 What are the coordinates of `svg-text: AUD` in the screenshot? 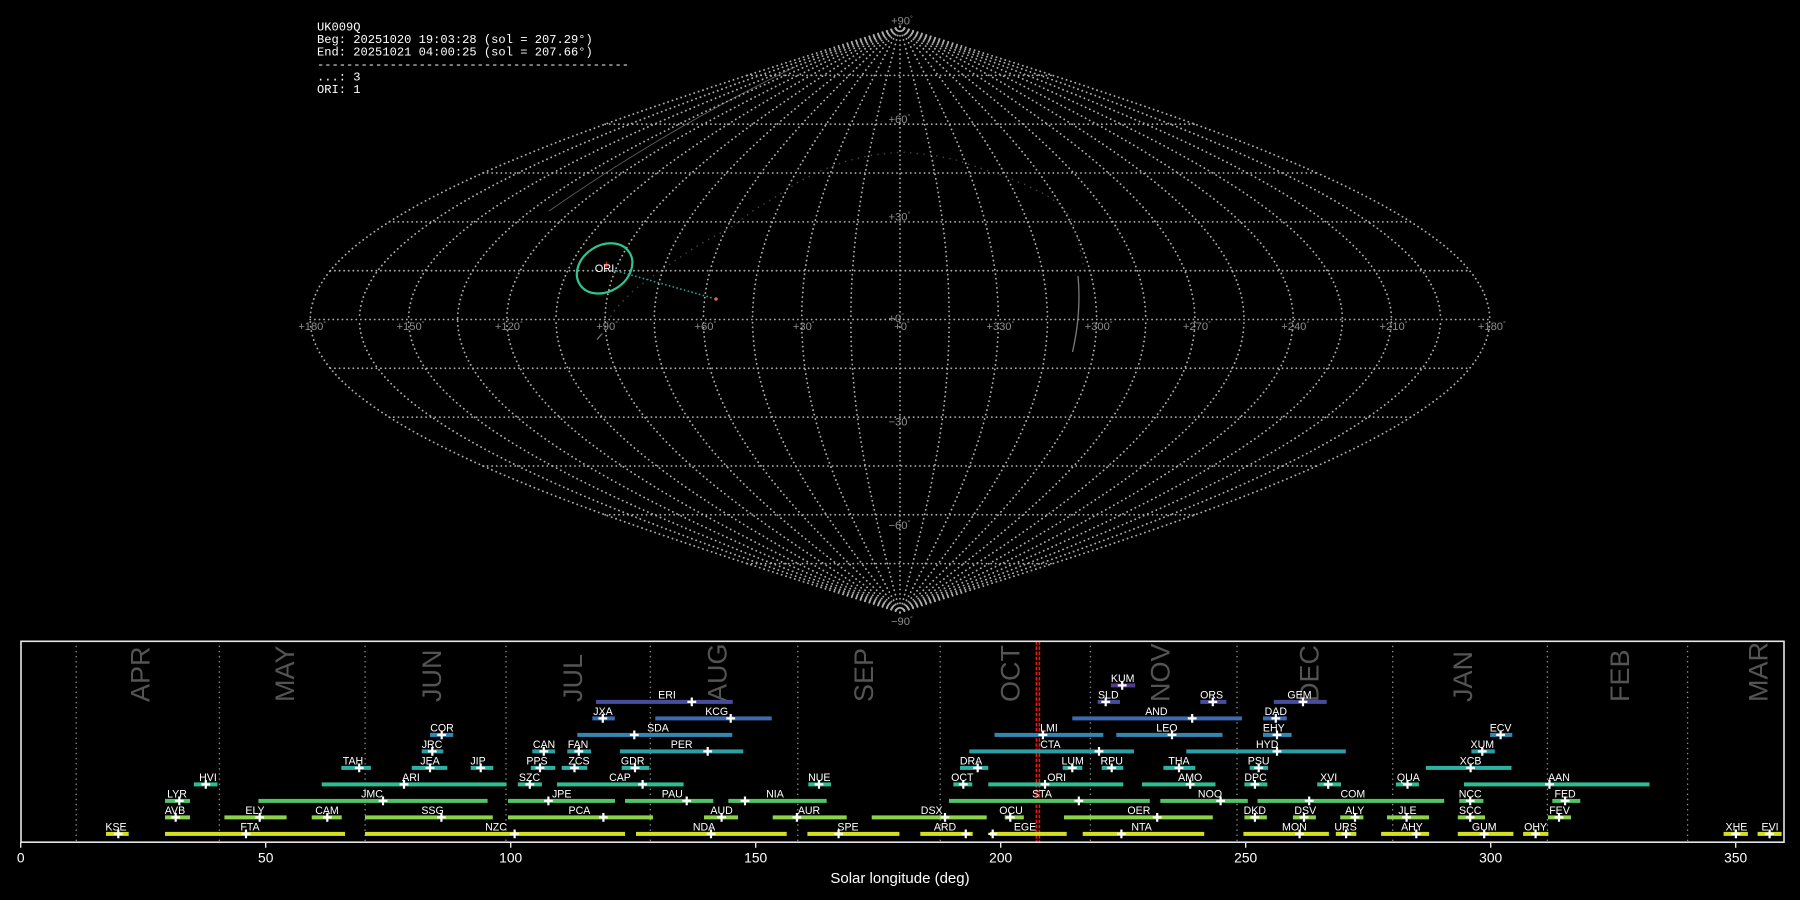 It's located at (721, 811).